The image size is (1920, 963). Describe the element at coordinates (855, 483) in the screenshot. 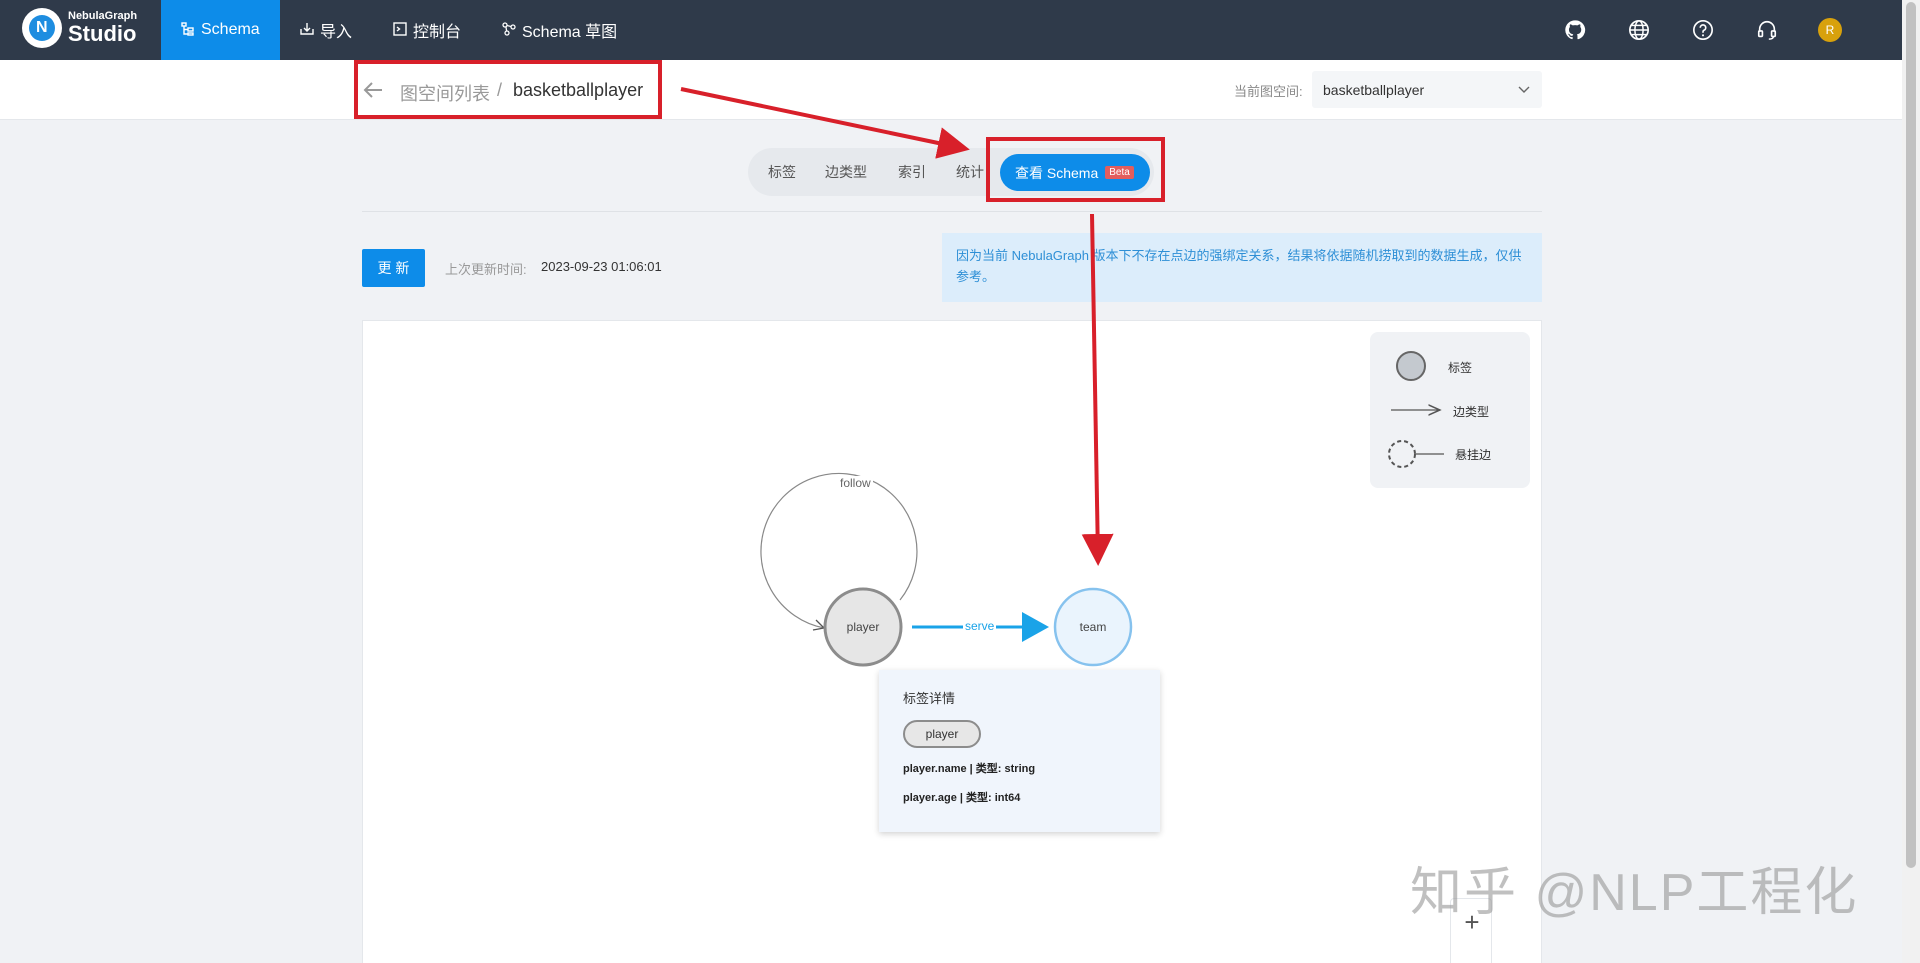

I see `edge-follow-label: follow` at that location.